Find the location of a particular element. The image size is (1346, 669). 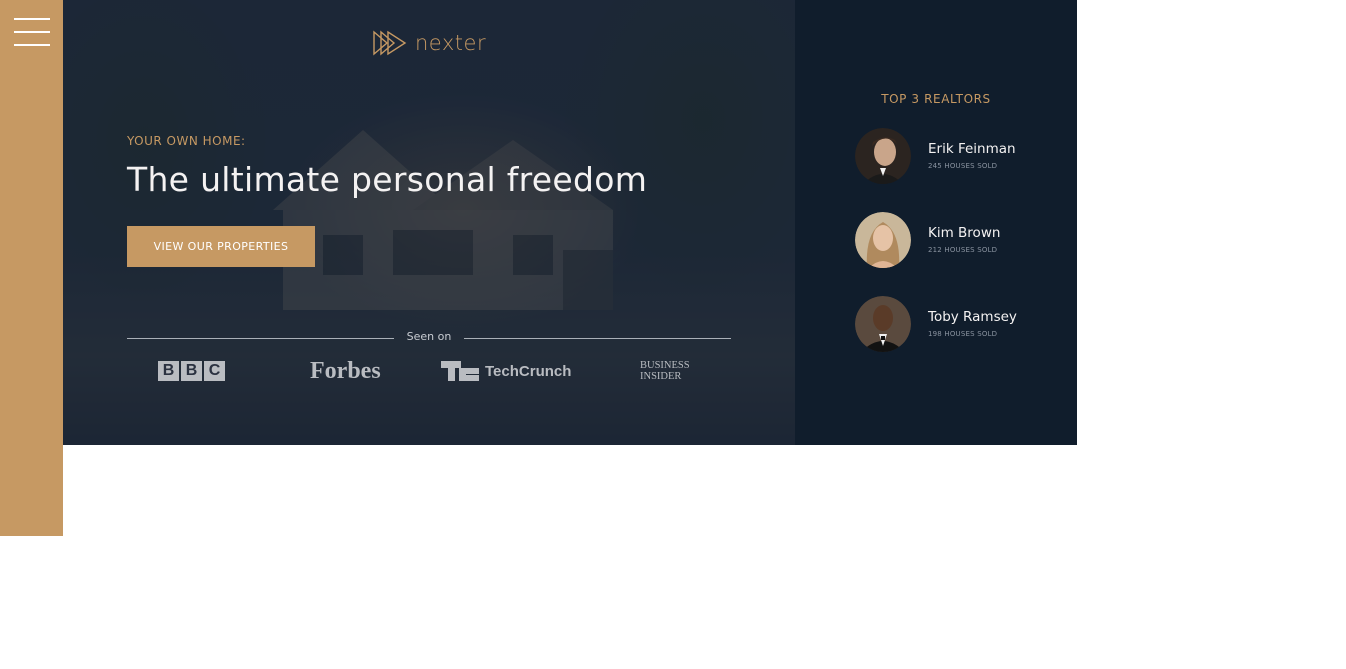

nexter-logo: nexter is located at coordinates (429, 43).